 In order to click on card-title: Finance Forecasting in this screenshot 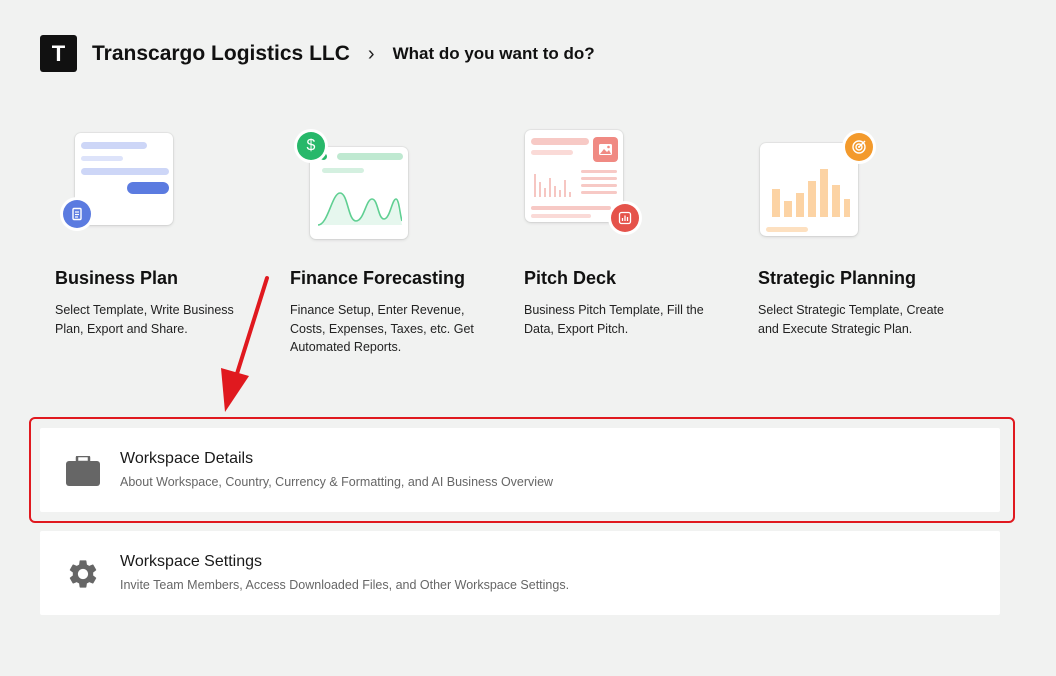, I will do `click(378, 278)`.